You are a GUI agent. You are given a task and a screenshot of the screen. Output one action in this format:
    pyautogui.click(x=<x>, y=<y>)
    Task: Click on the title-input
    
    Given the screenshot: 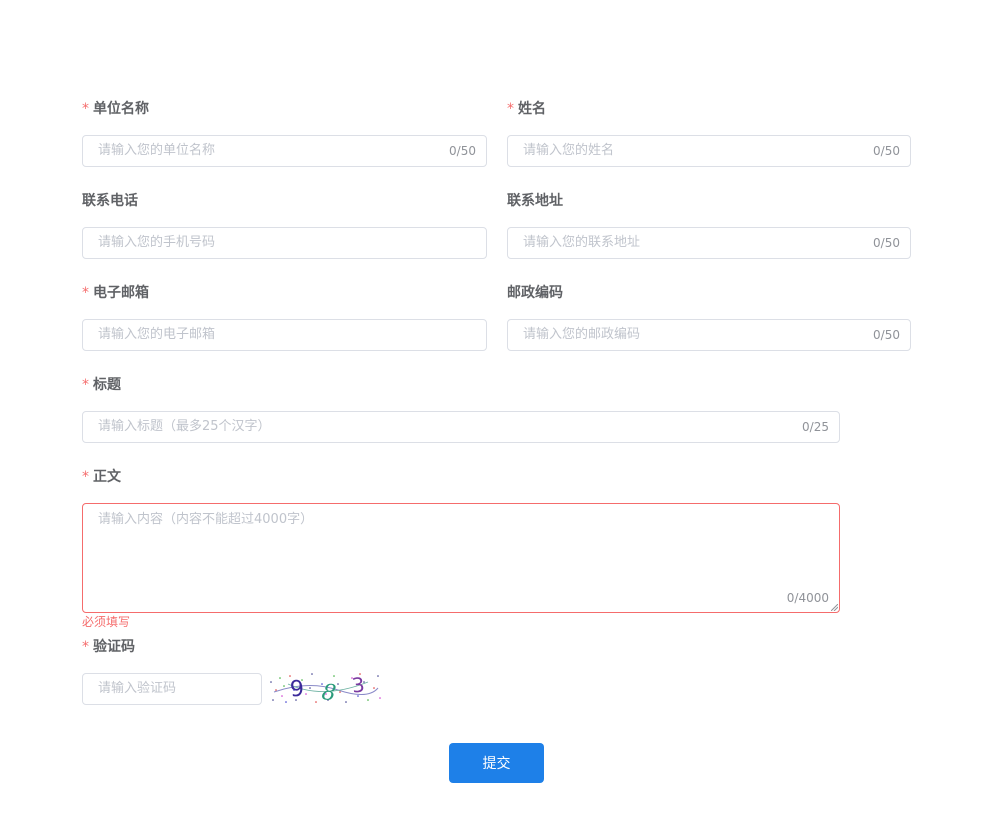 What is the action you would take?
    pyautogui.click(x=443, y=427)
    